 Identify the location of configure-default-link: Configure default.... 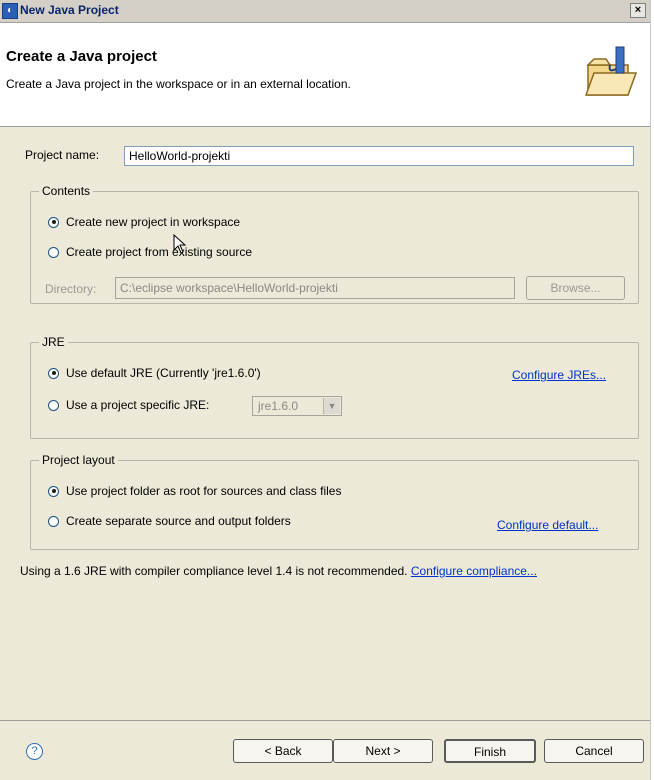
(547, 525).